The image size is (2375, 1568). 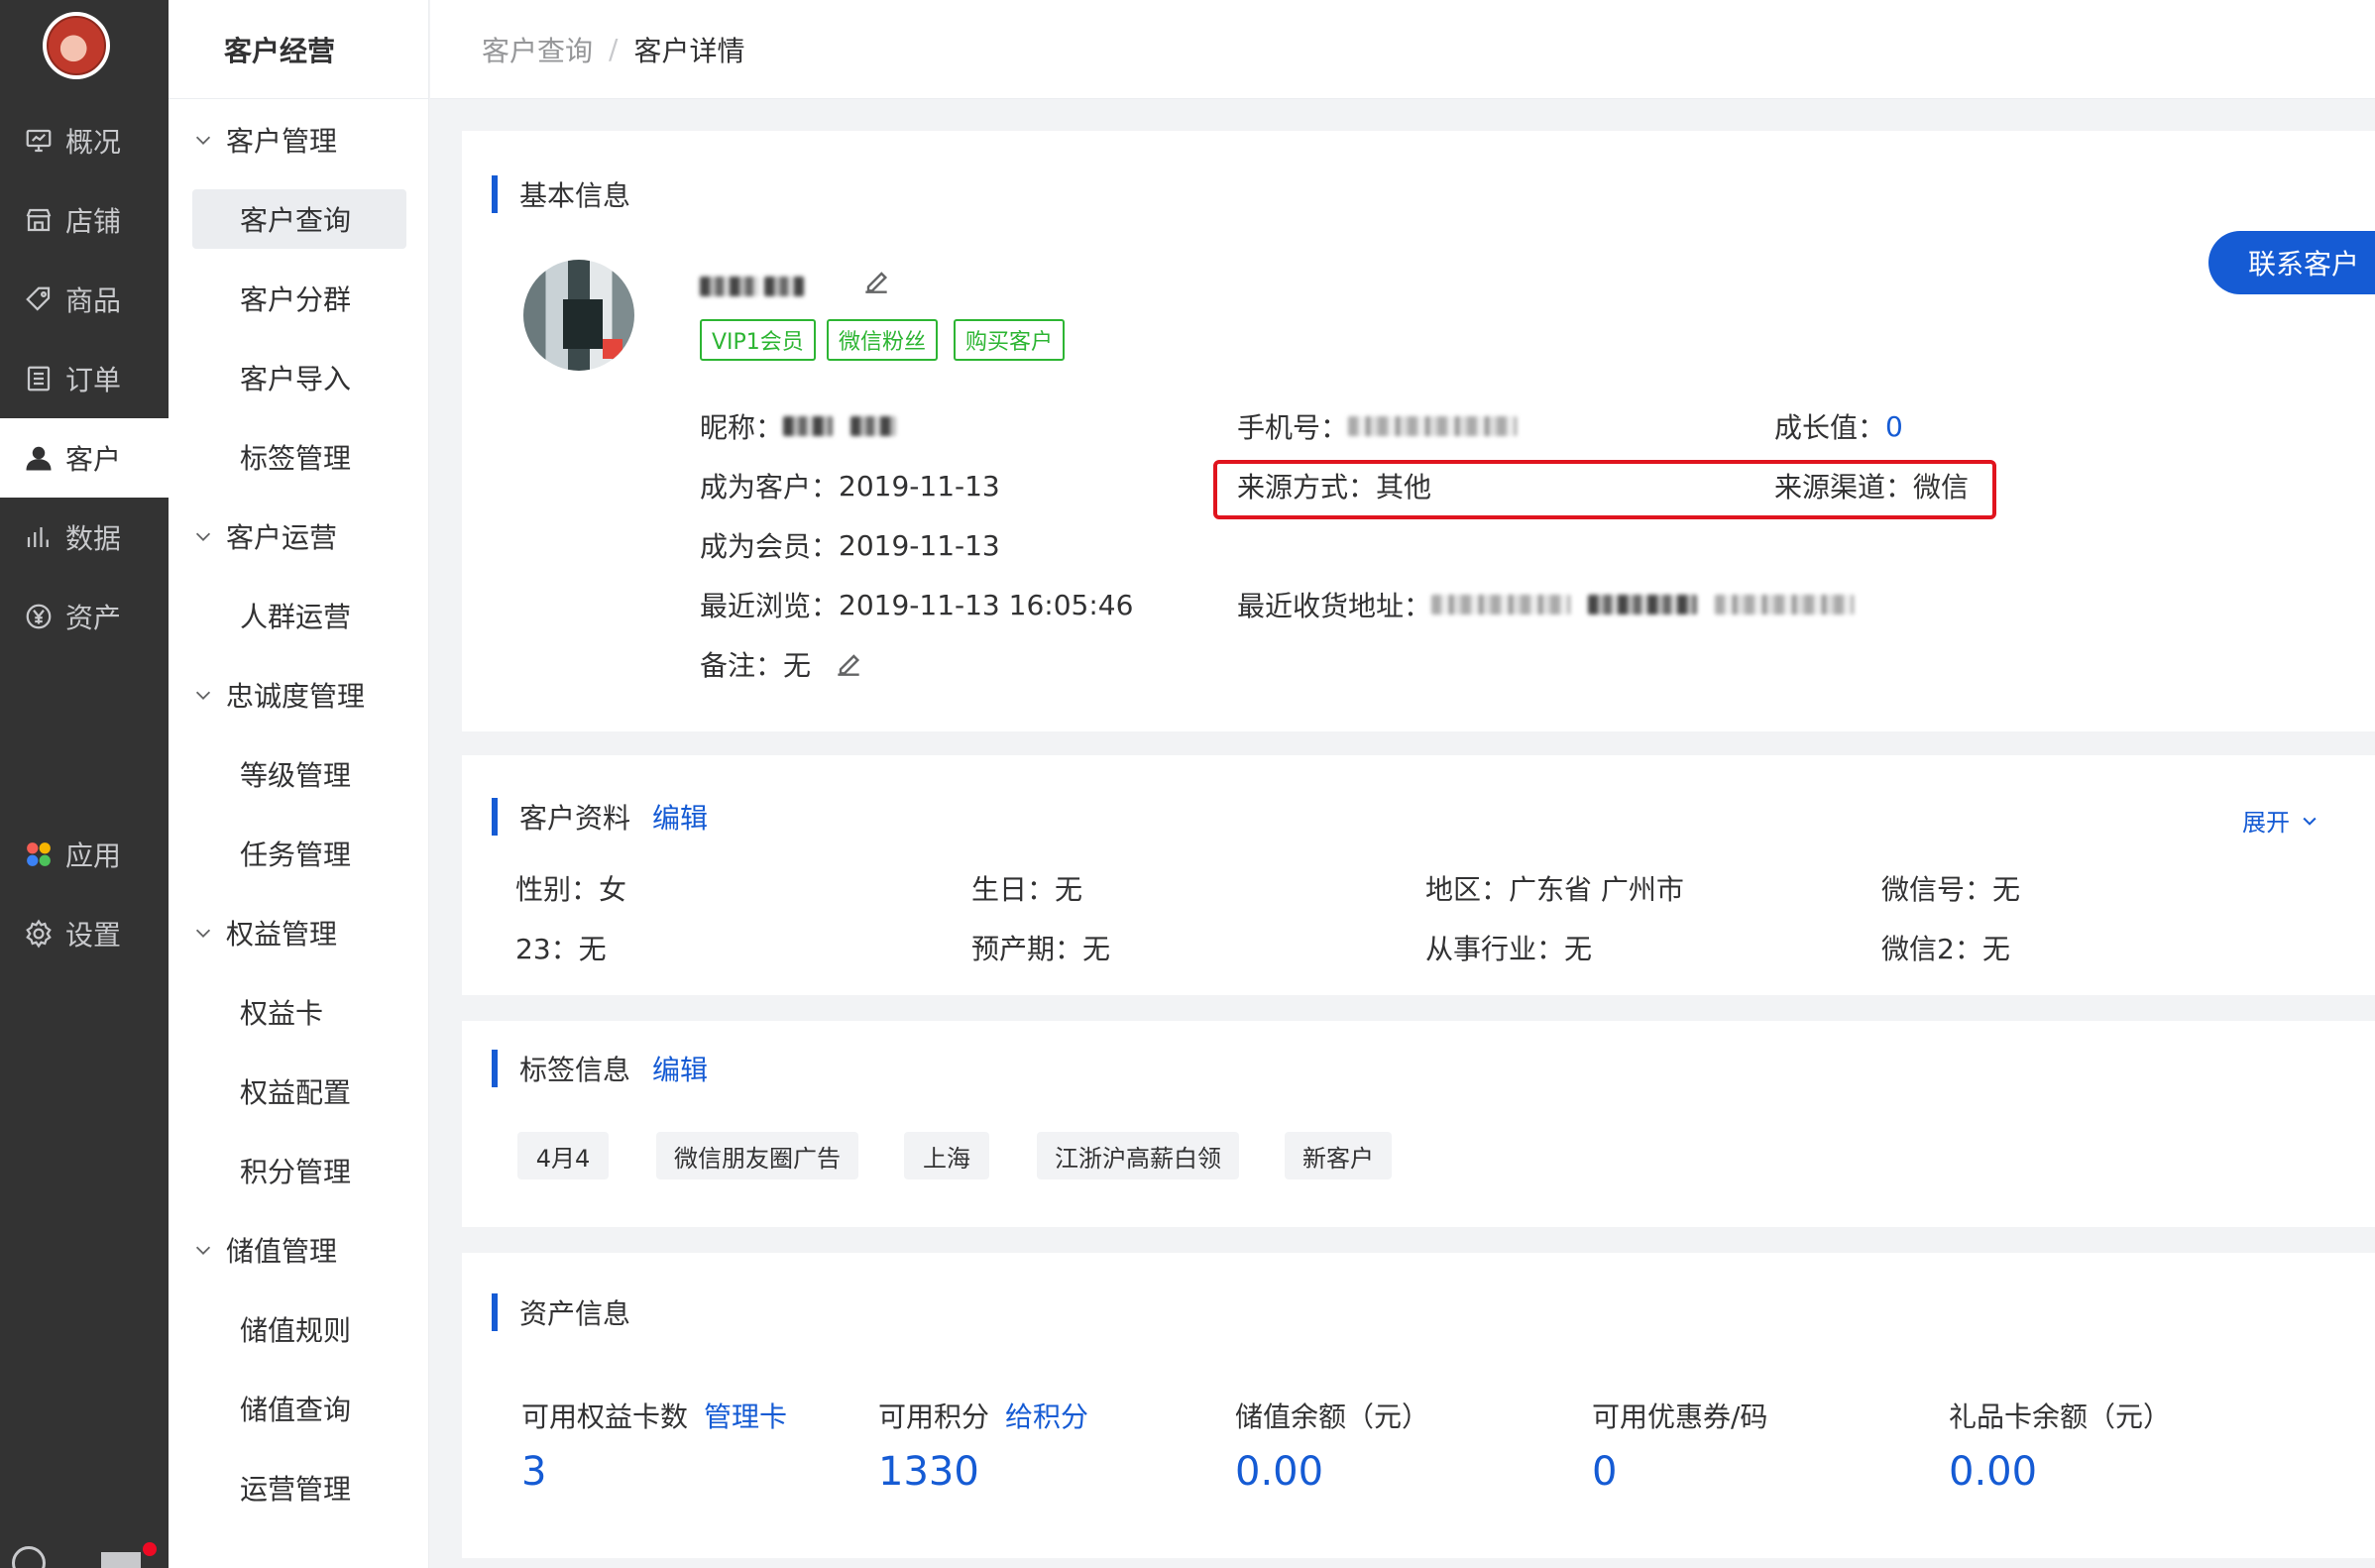 What do you see at coordinates (94, 538) in the screenshot?
I see `nav-label: 数据` at bounding box center [94, 538].